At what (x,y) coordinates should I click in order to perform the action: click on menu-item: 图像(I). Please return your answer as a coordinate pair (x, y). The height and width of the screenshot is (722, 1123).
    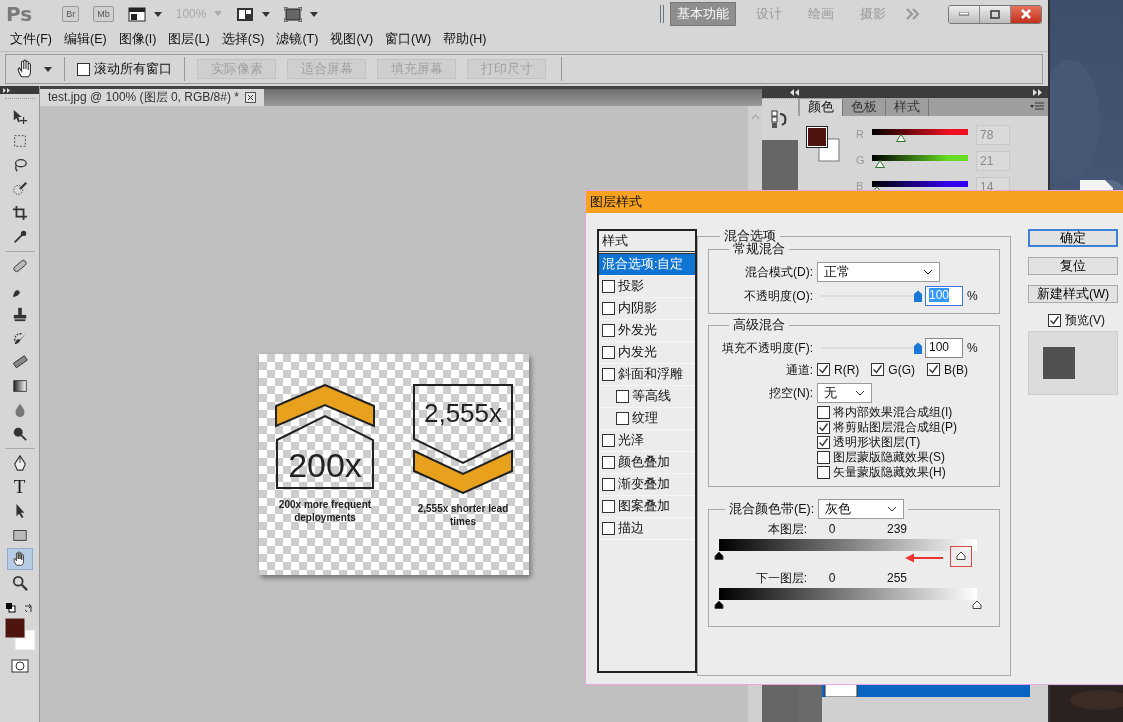
    Looking at the image, I should click on (137, 39).